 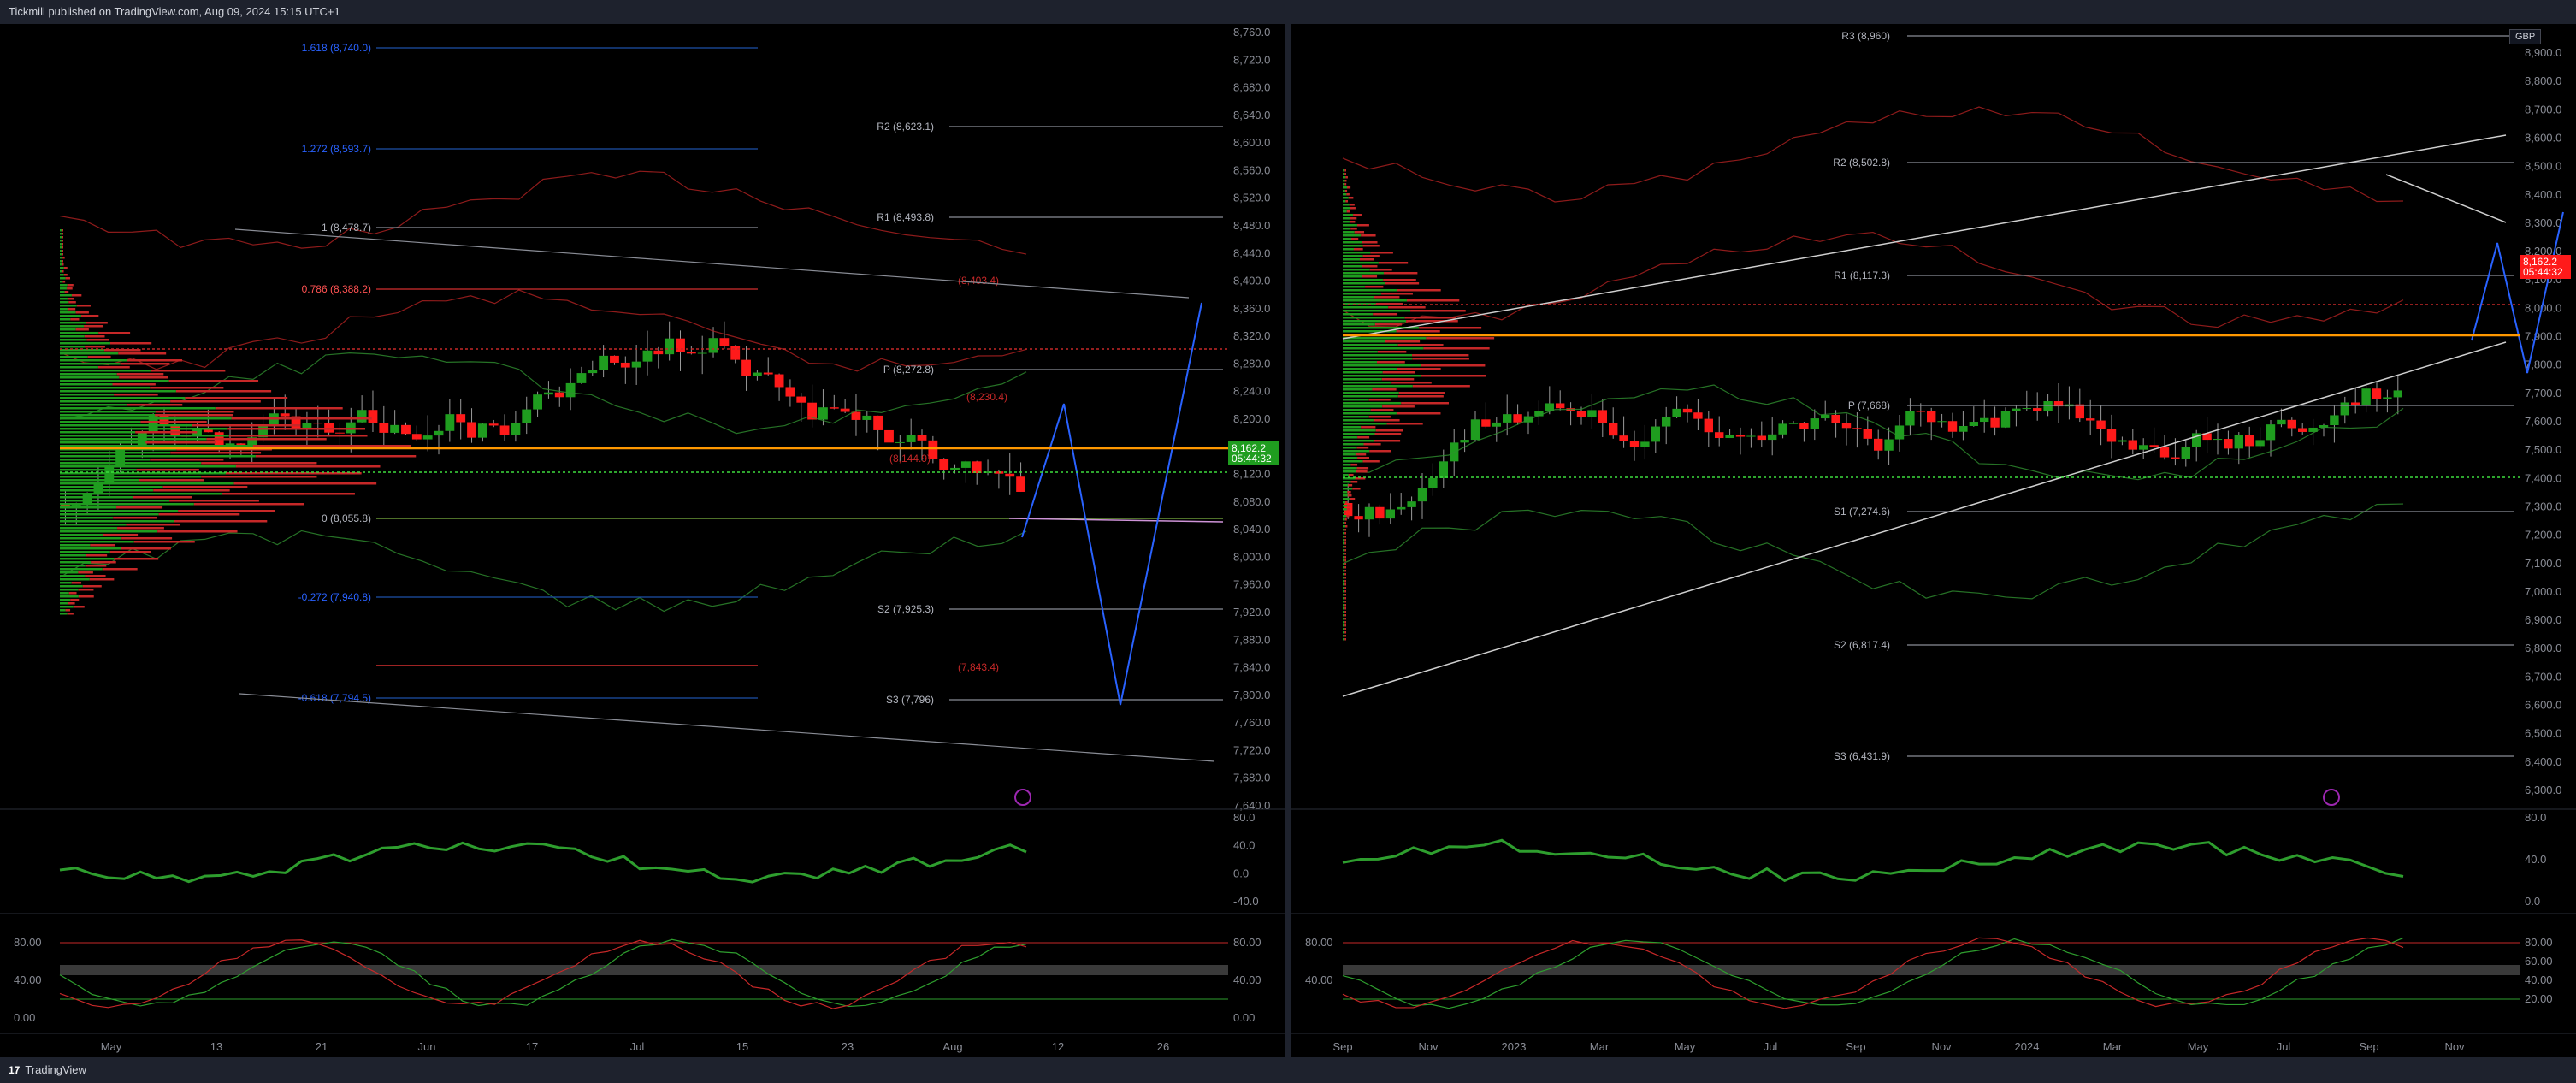 What do you see at coordinates (2543, 336) in the screenshot?
I see `price-axis-label: 7,900.0` at bounding box center [2543, 336].